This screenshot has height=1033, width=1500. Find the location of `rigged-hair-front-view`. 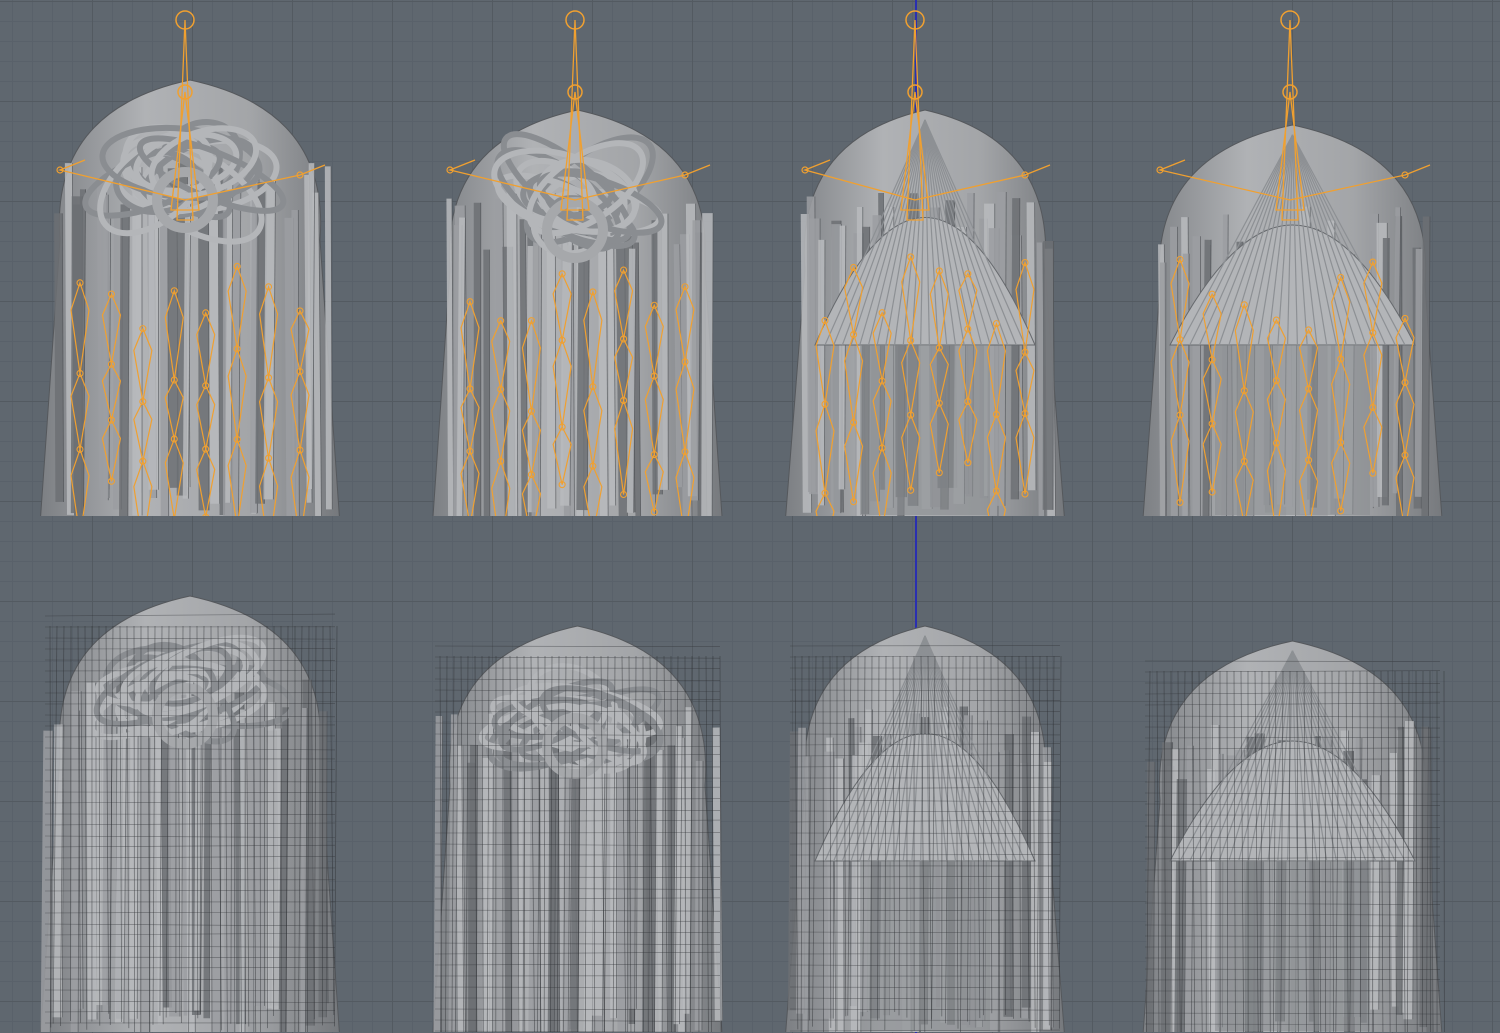

rigged-hair-front-view is located at coordinates (937, 258).